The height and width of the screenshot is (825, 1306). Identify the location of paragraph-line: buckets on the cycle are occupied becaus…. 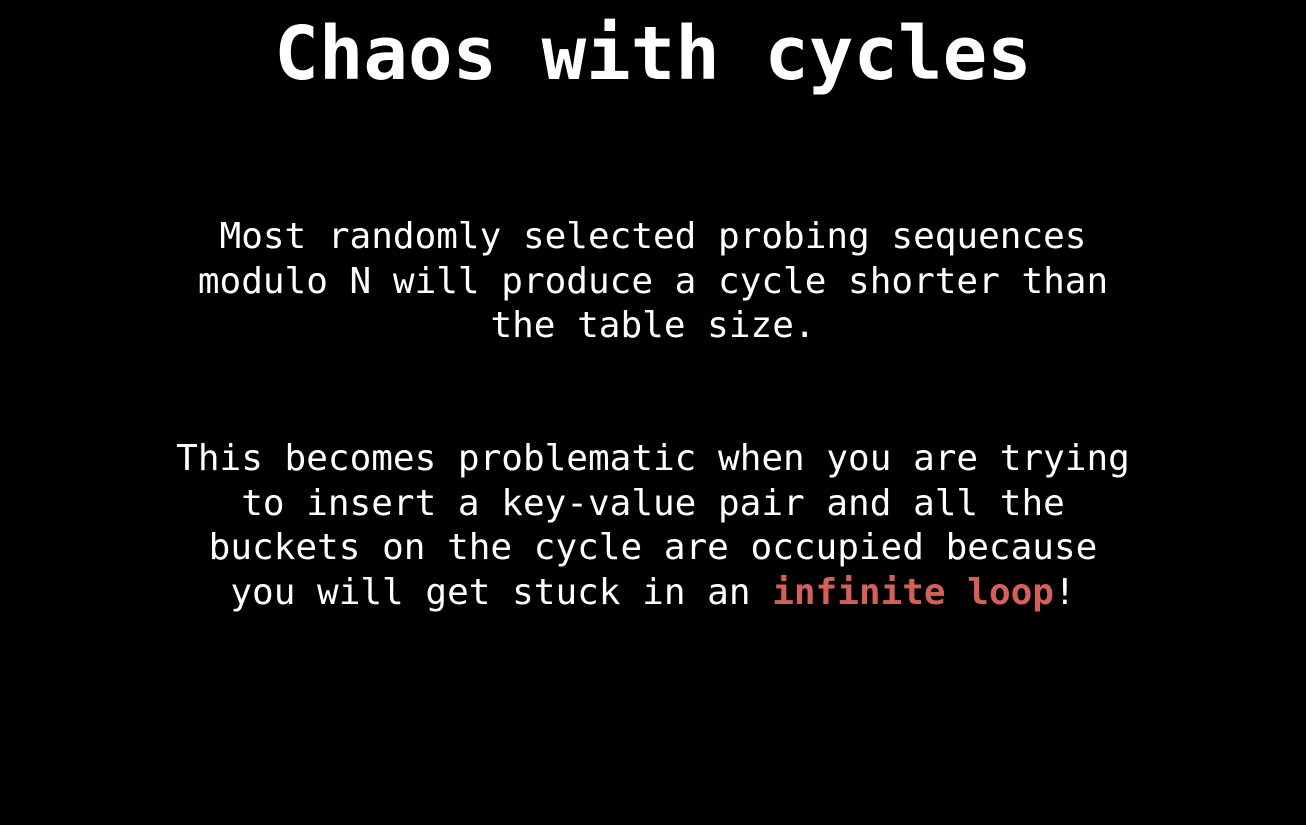
(653, 547).